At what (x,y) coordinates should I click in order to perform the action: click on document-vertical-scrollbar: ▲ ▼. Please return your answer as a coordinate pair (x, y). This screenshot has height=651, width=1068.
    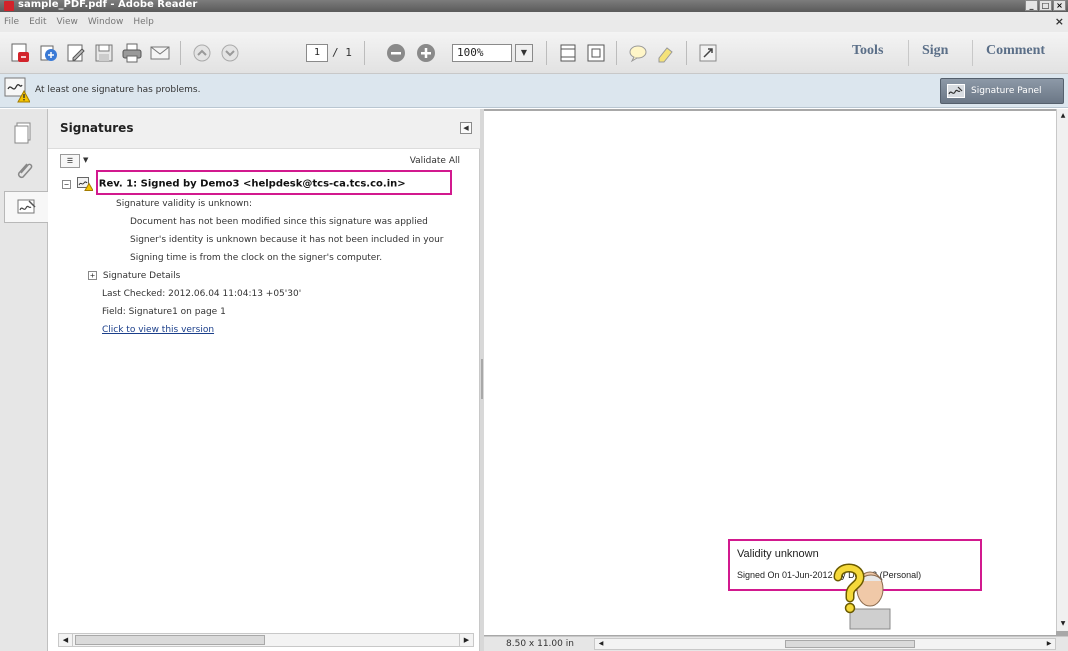
    Looking at the image, I should click on (1062, 370).